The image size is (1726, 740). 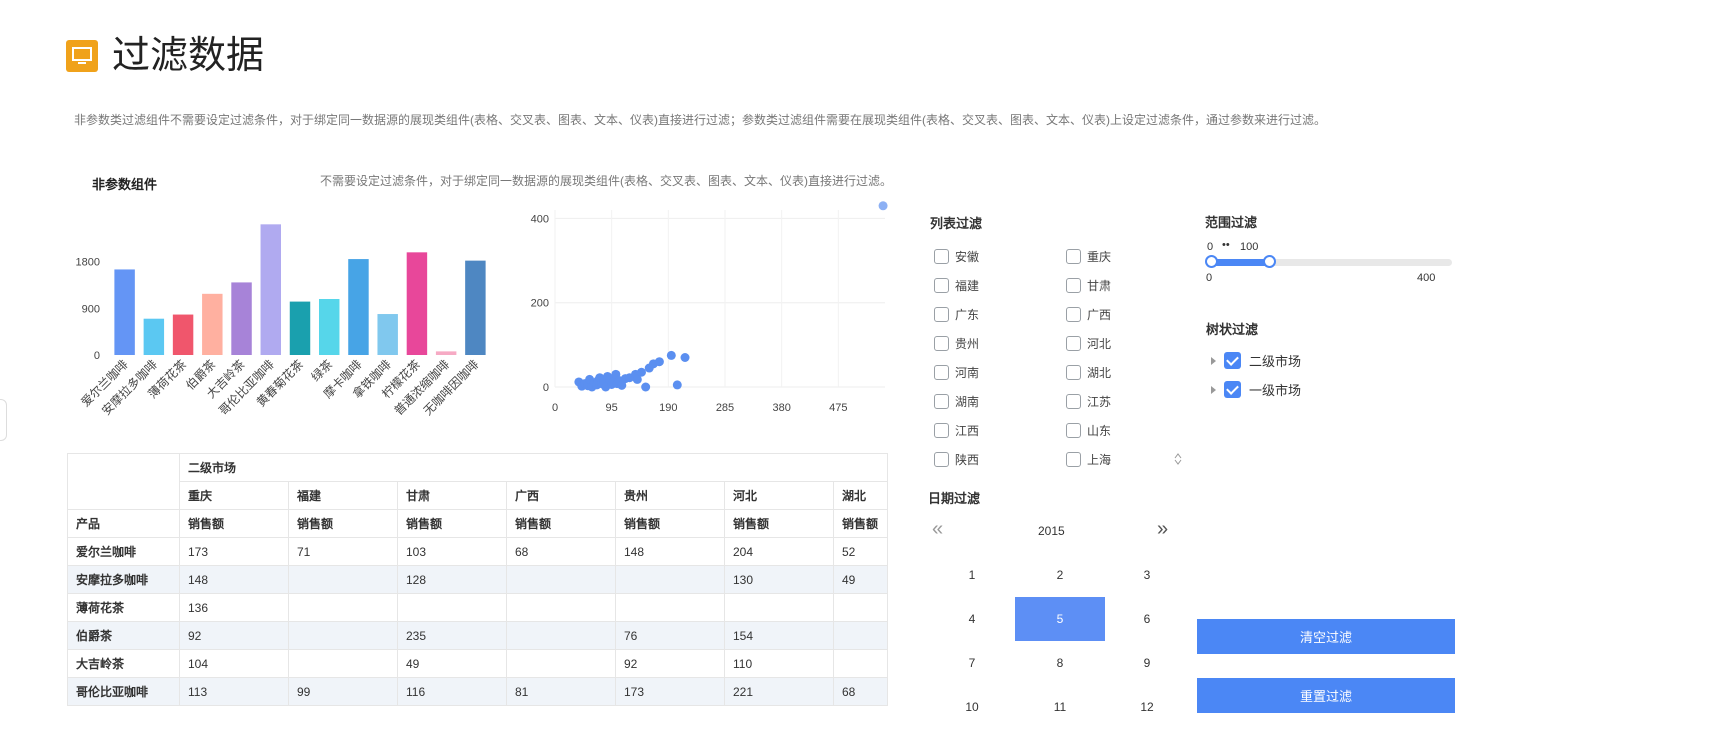 What do you see at coordinates (477, 579) in the screenshot?
I see `table-row: 安摩拉多咖啡 148 128 130 49` at bounding box center [477, 579].